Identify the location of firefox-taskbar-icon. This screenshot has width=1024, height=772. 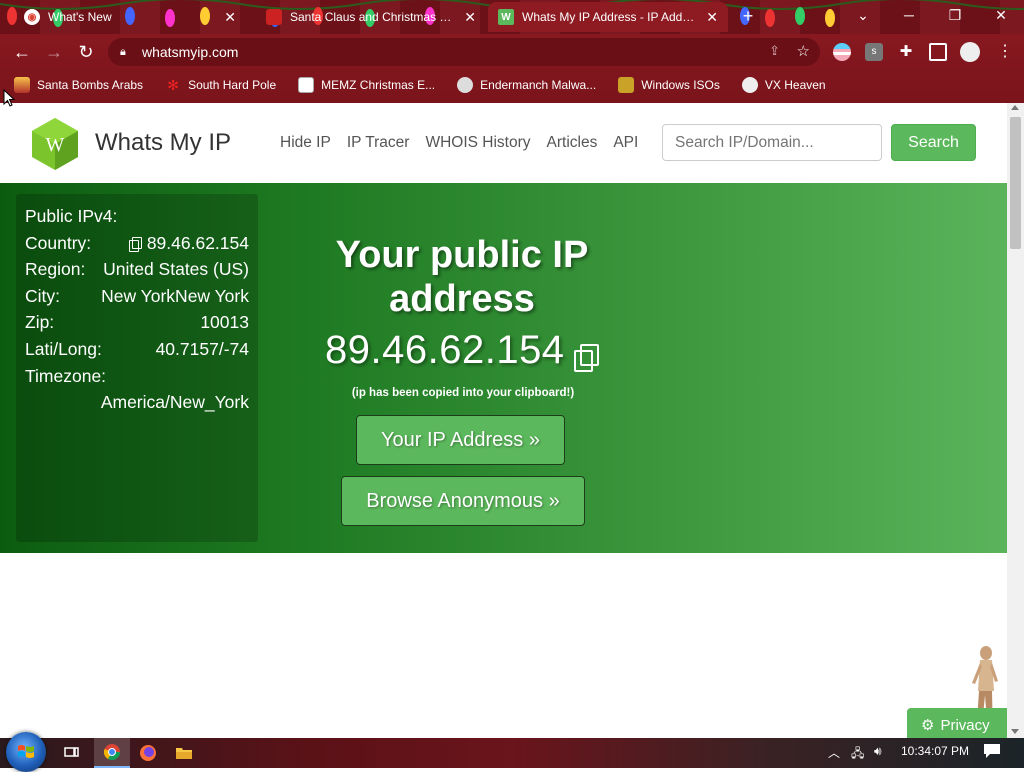
(148, 753).